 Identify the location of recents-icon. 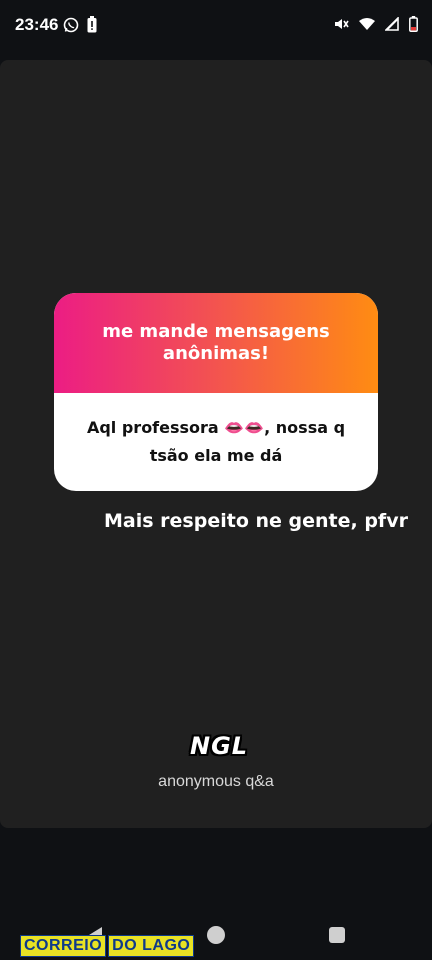
(337, 935).